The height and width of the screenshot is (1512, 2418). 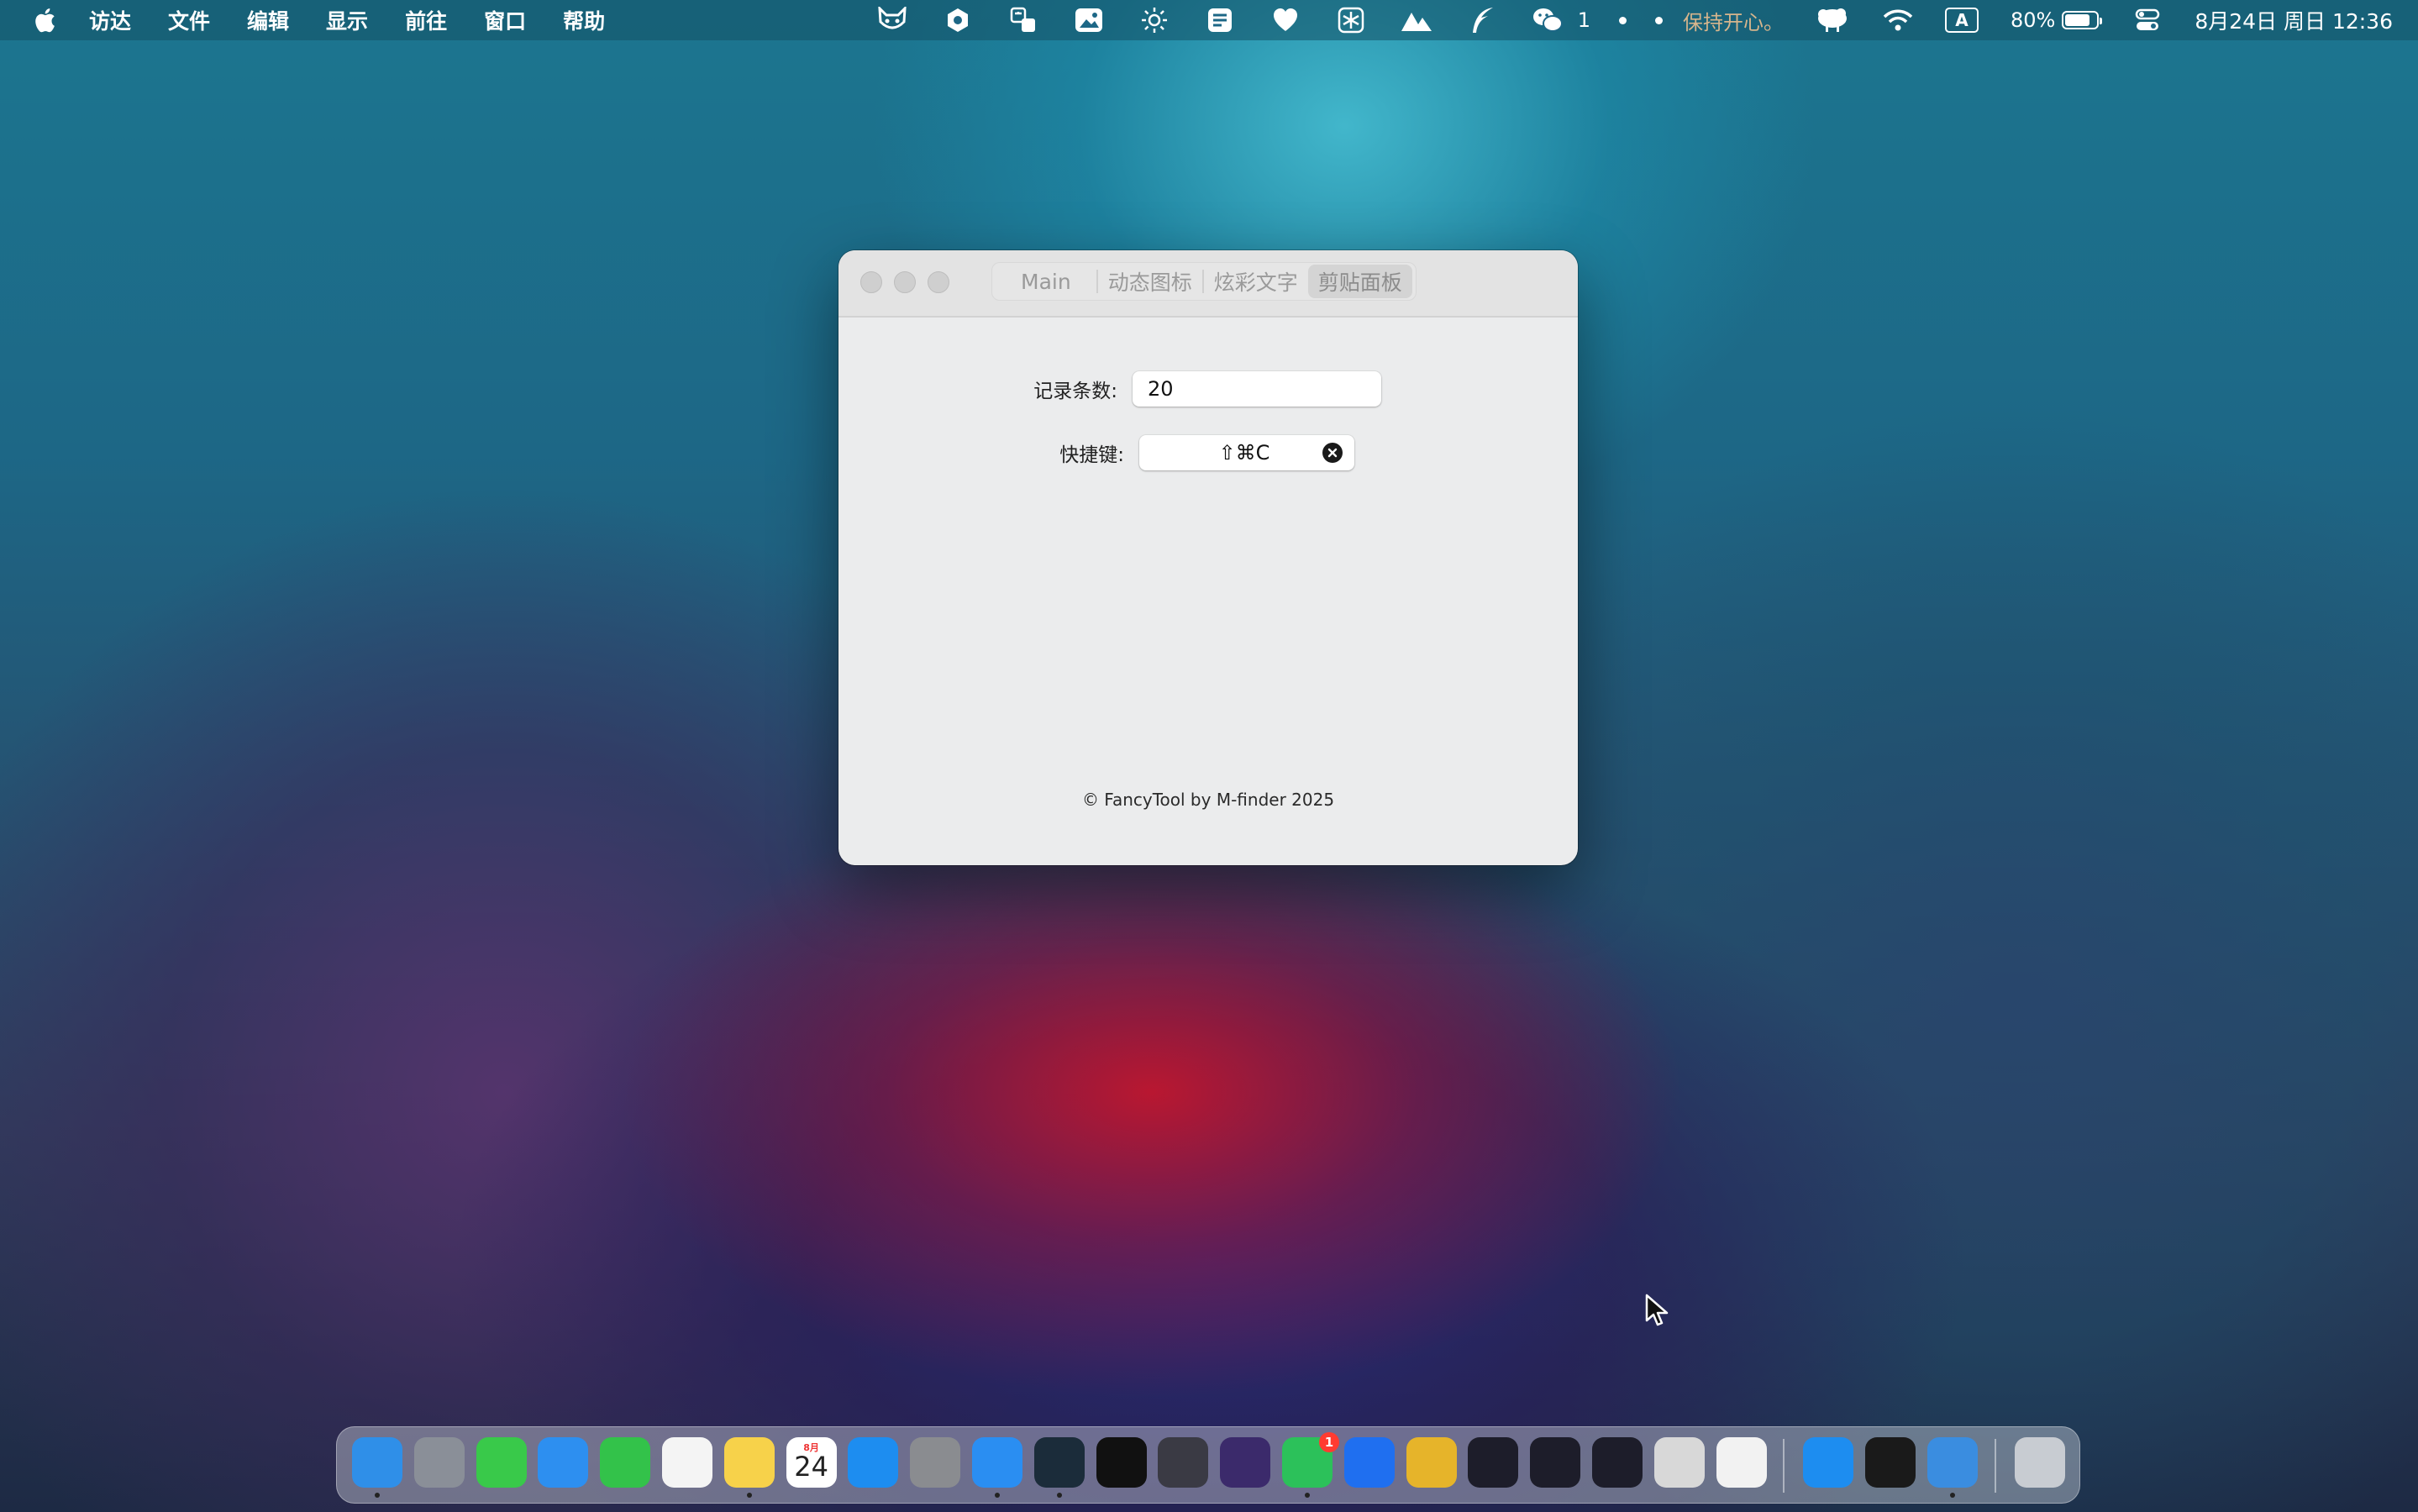 What do you see at coordinates (2294, 20) in the screenshot?
I see `menu-clock: 8月24日 周日 12:36` at bounding box center [2294, 20].